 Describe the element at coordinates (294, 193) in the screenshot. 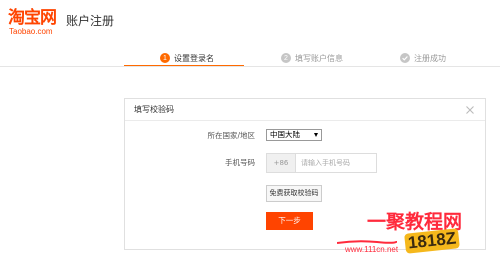

I see `get-code-button: 免费获取校验码` at that location.